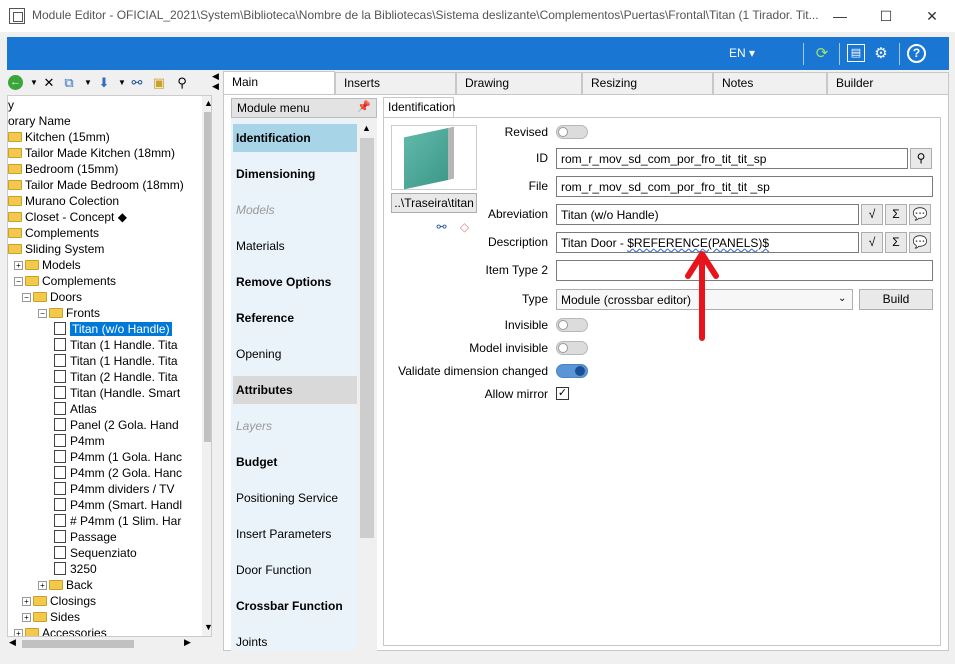  Describe the element at coordinates (295, 282) in the screenshot. I see `module-menu-item: Remove Options` at that location.